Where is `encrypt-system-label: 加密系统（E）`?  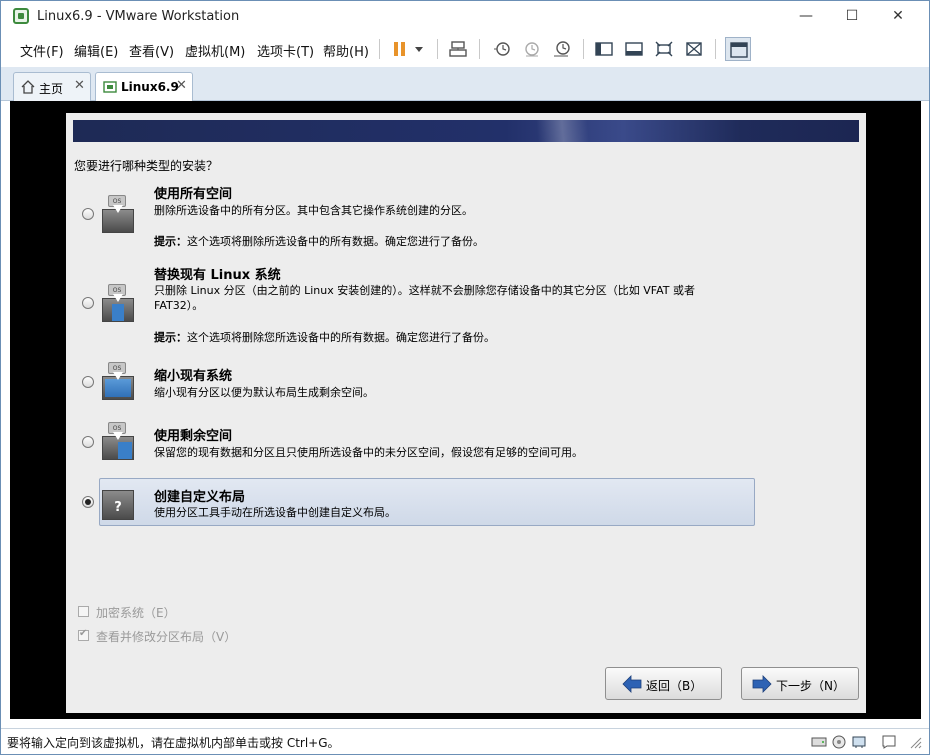 encrypt-system-label: 加密系统（E） is located at coordinates (136, 613).